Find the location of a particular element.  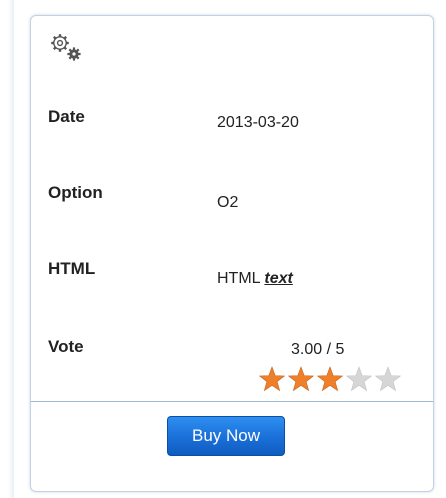

option-label: Option is located at coordinates (75, 192).